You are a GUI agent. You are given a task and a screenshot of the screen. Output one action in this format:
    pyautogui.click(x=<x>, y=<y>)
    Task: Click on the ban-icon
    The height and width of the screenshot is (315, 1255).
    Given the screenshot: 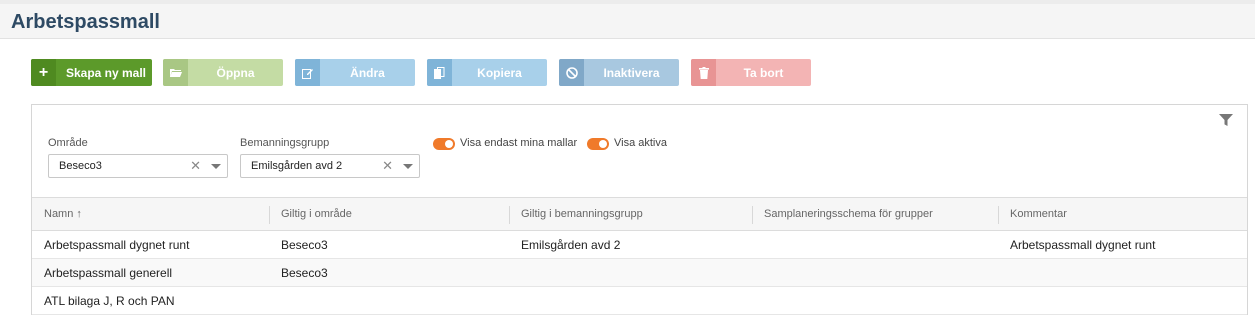 What is the action you would take?
    pyautogui.click(x=571, y=72)
    